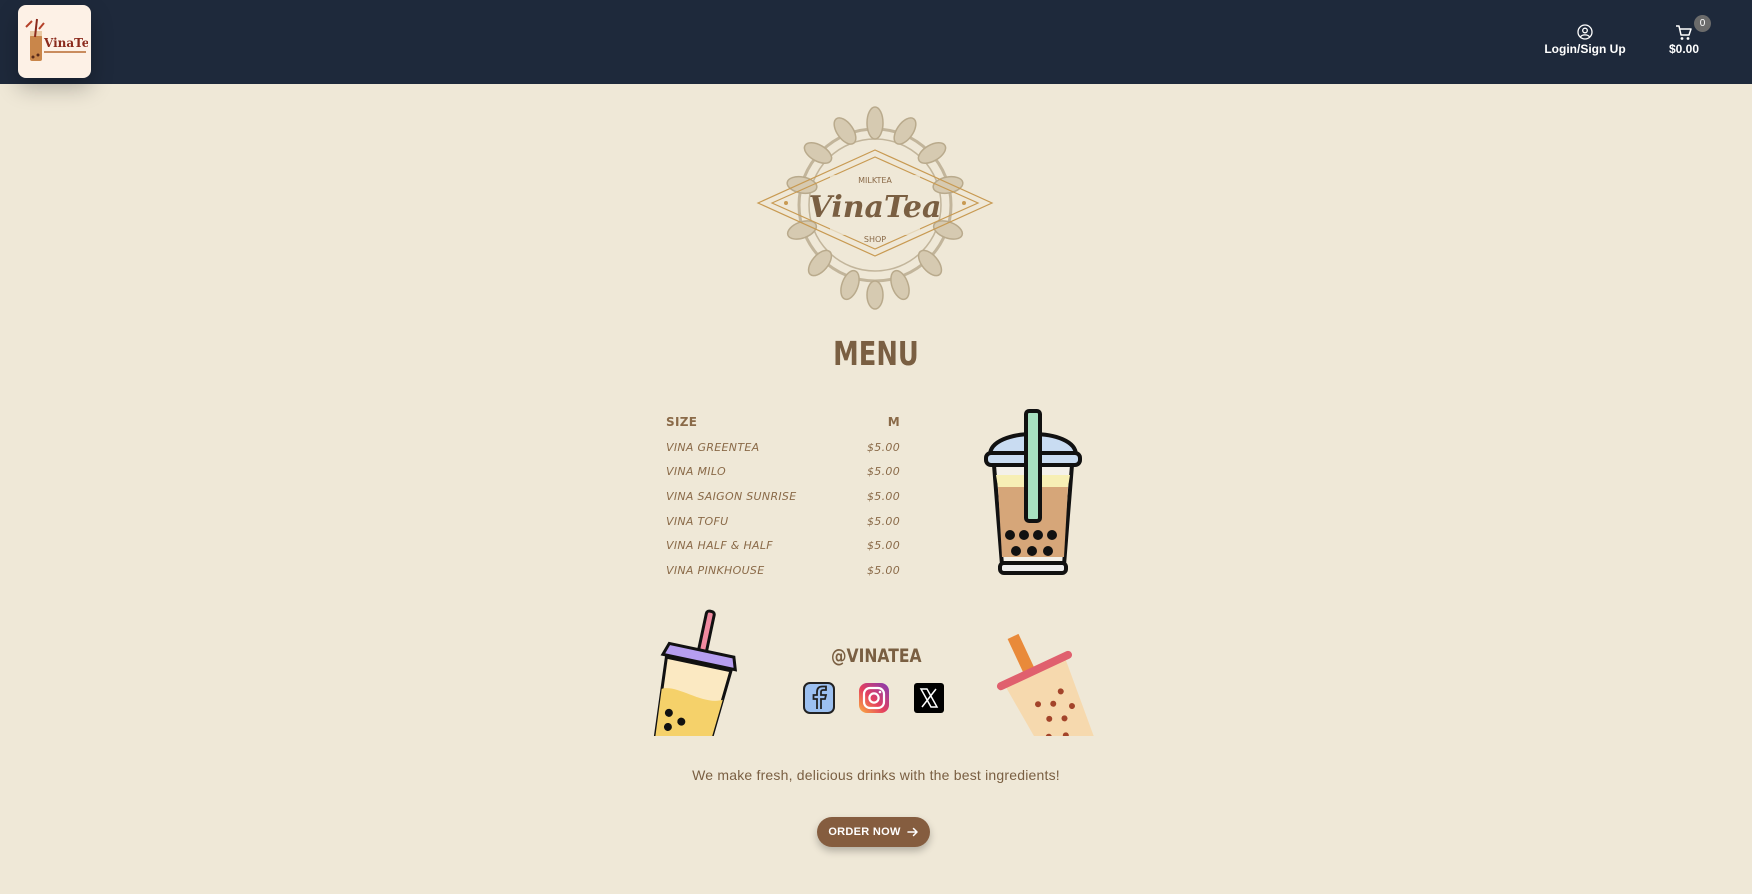 This screenshot has width=1752, height=894. Describe the element at coordinates (1684, 49) in the screenshot. I see `cart-total: $0.00` at that location.